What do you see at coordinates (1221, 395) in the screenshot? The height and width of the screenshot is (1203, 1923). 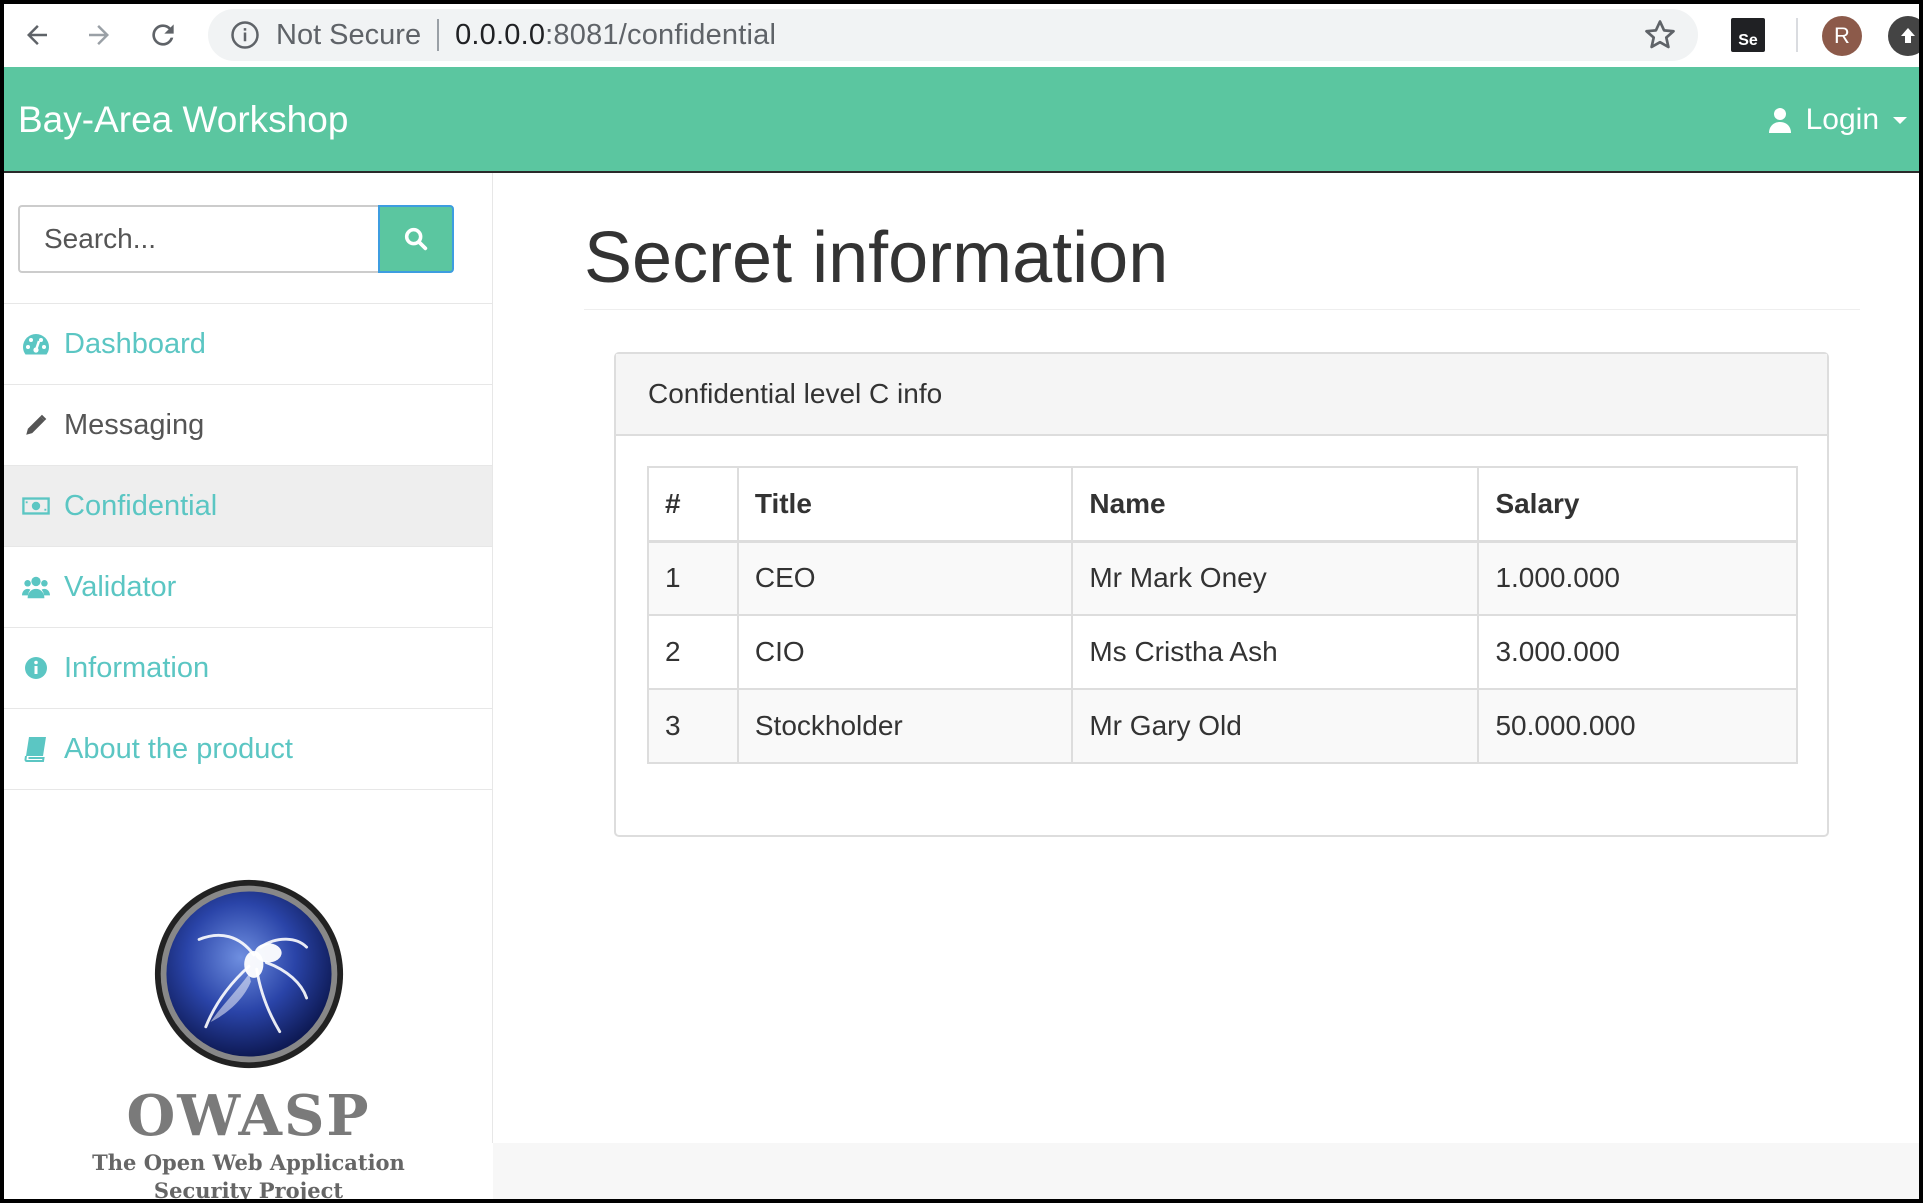 I see `panel-heading: Confidential level C info` at bounding box center [1221, 395].